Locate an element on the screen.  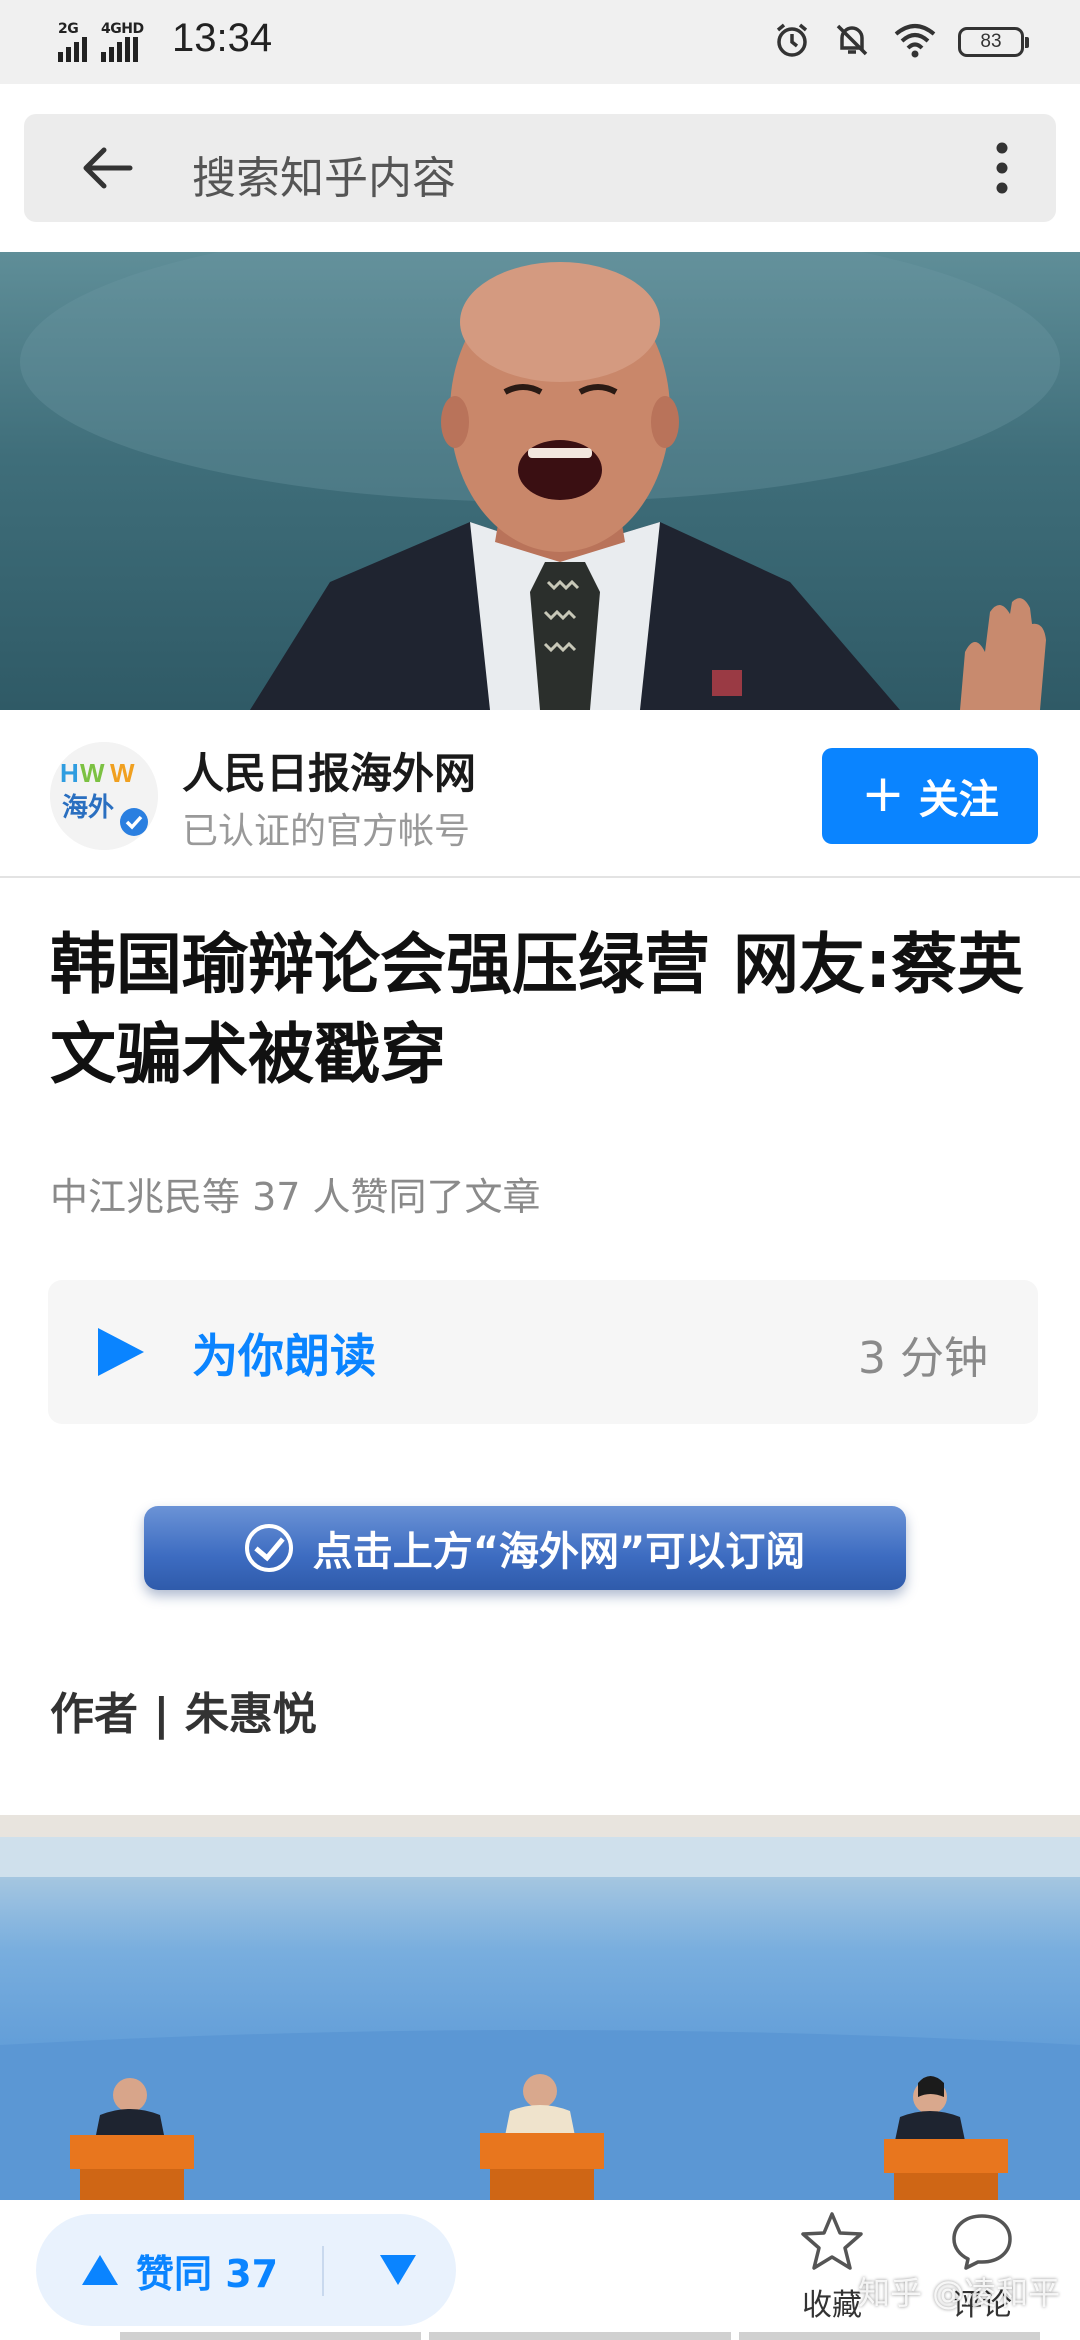
battery-level: 83 is located at coordinates (991, 41).